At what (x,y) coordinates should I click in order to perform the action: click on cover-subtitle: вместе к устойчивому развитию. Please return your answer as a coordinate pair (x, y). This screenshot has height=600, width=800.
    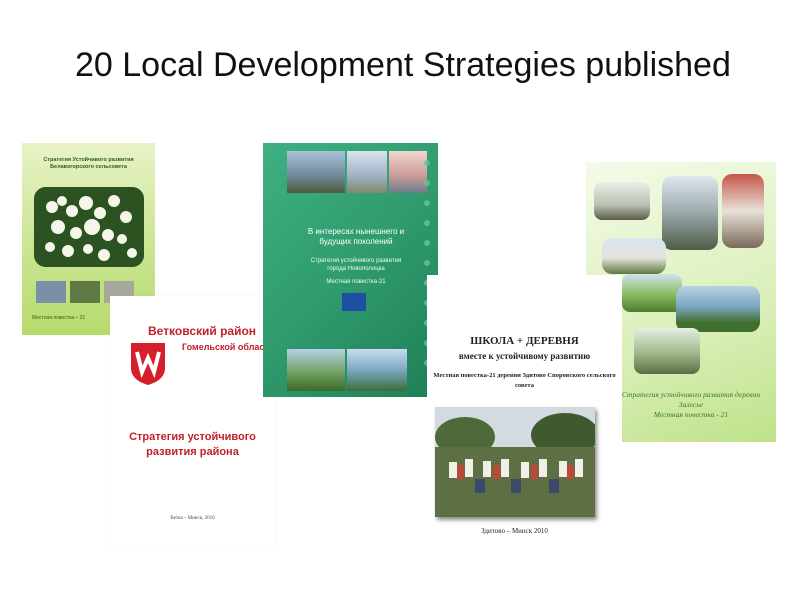
    Looking at the image, I should click on (524, 356).